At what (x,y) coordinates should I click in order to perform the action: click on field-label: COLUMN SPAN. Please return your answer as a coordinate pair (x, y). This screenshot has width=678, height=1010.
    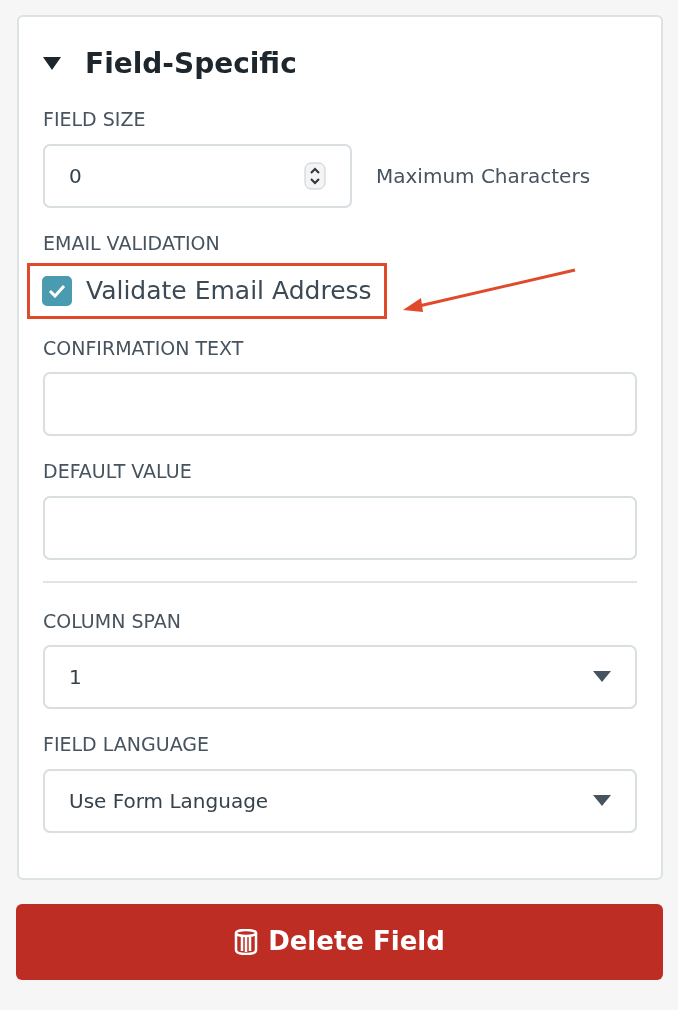
    Looking at the image, I should click on (112, 621).